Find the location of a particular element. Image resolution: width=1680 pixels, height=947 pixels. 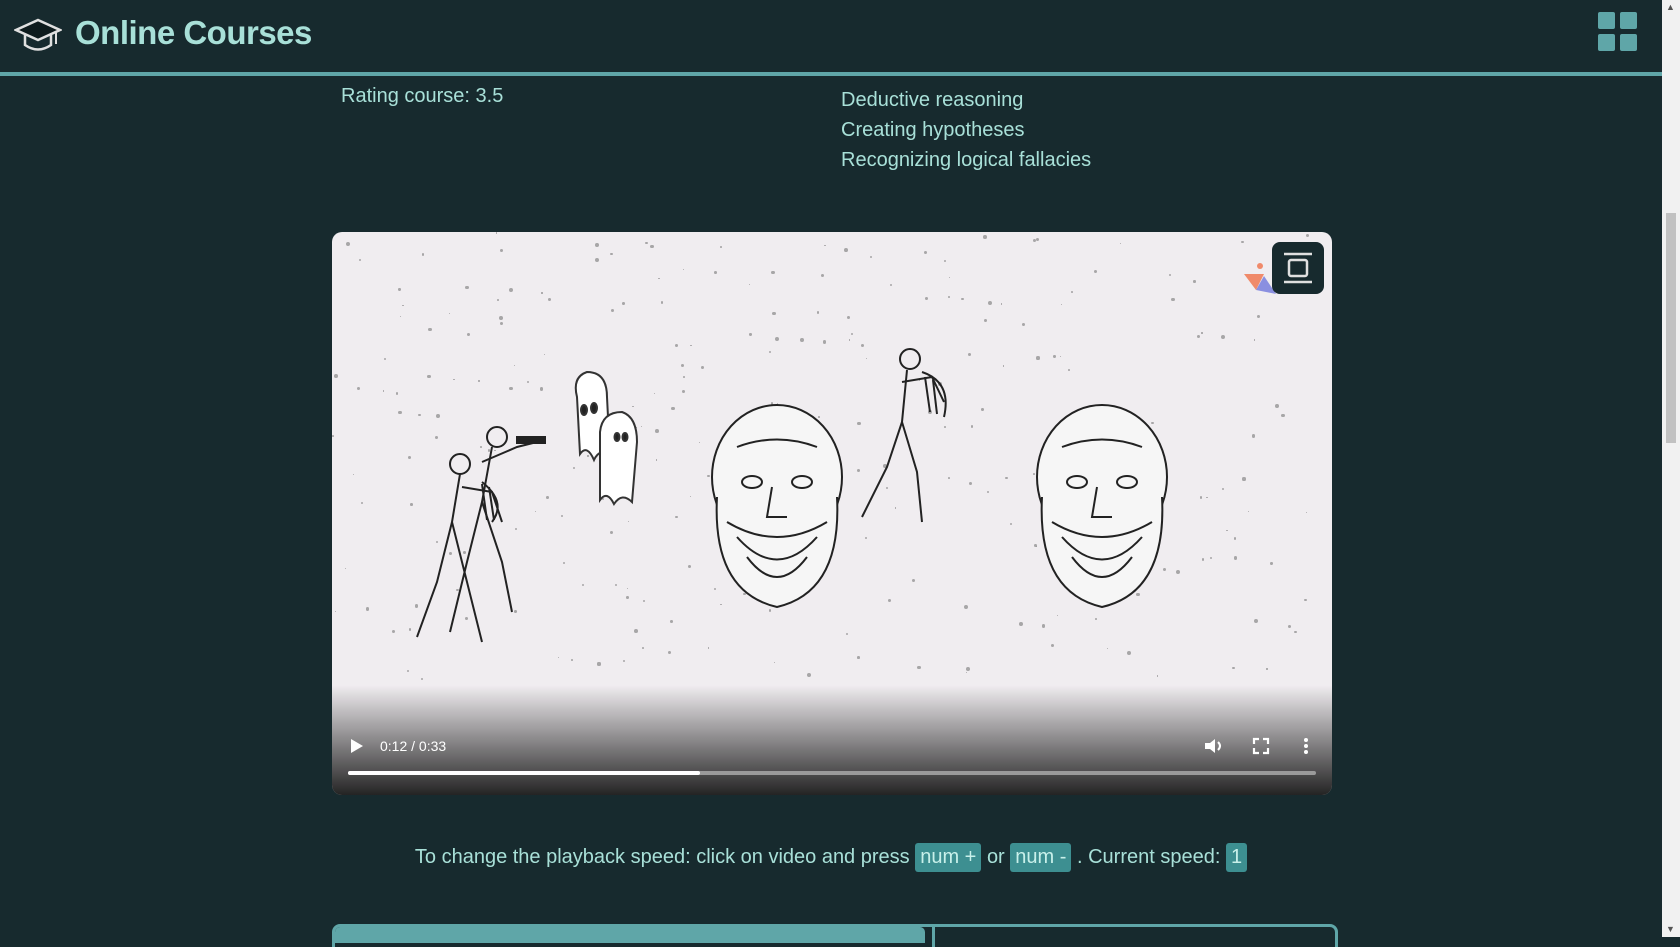

more-options-icon is located at coordinates (1306, 746).